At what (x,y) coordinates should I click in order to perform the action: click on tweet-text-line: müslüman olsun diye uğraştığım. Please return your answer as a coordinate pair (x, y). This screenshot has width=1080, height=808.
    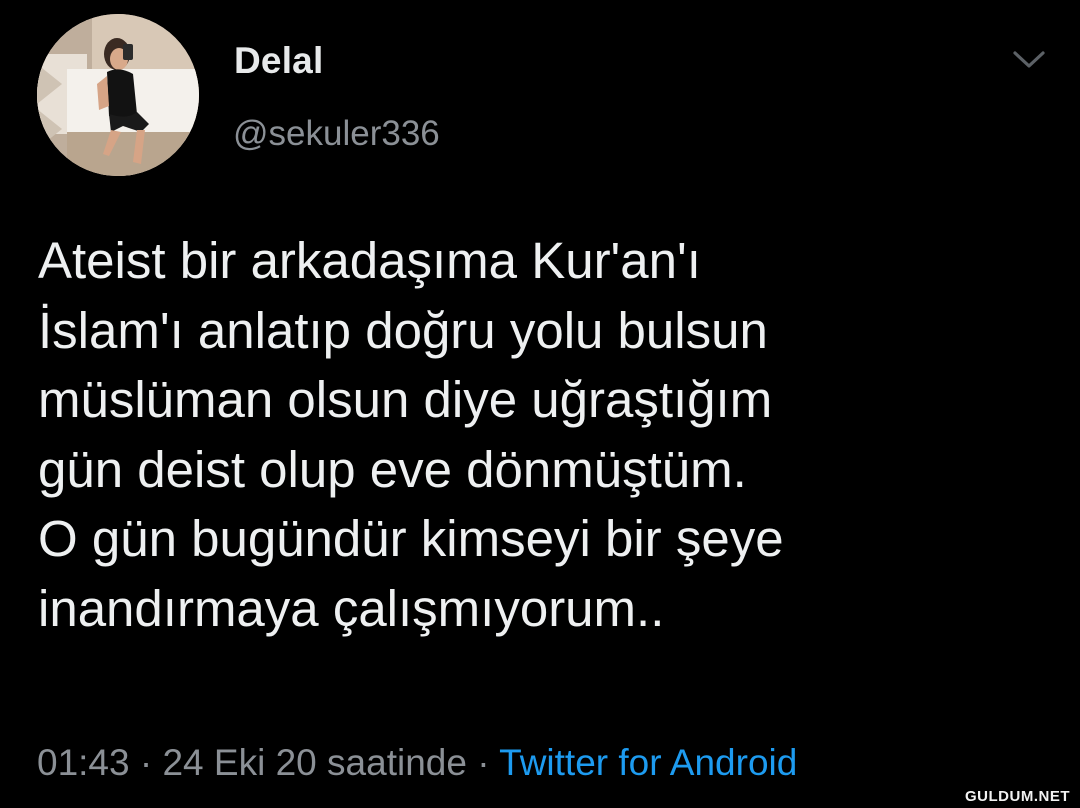
    Looking at the image, I should click on (405, 399).